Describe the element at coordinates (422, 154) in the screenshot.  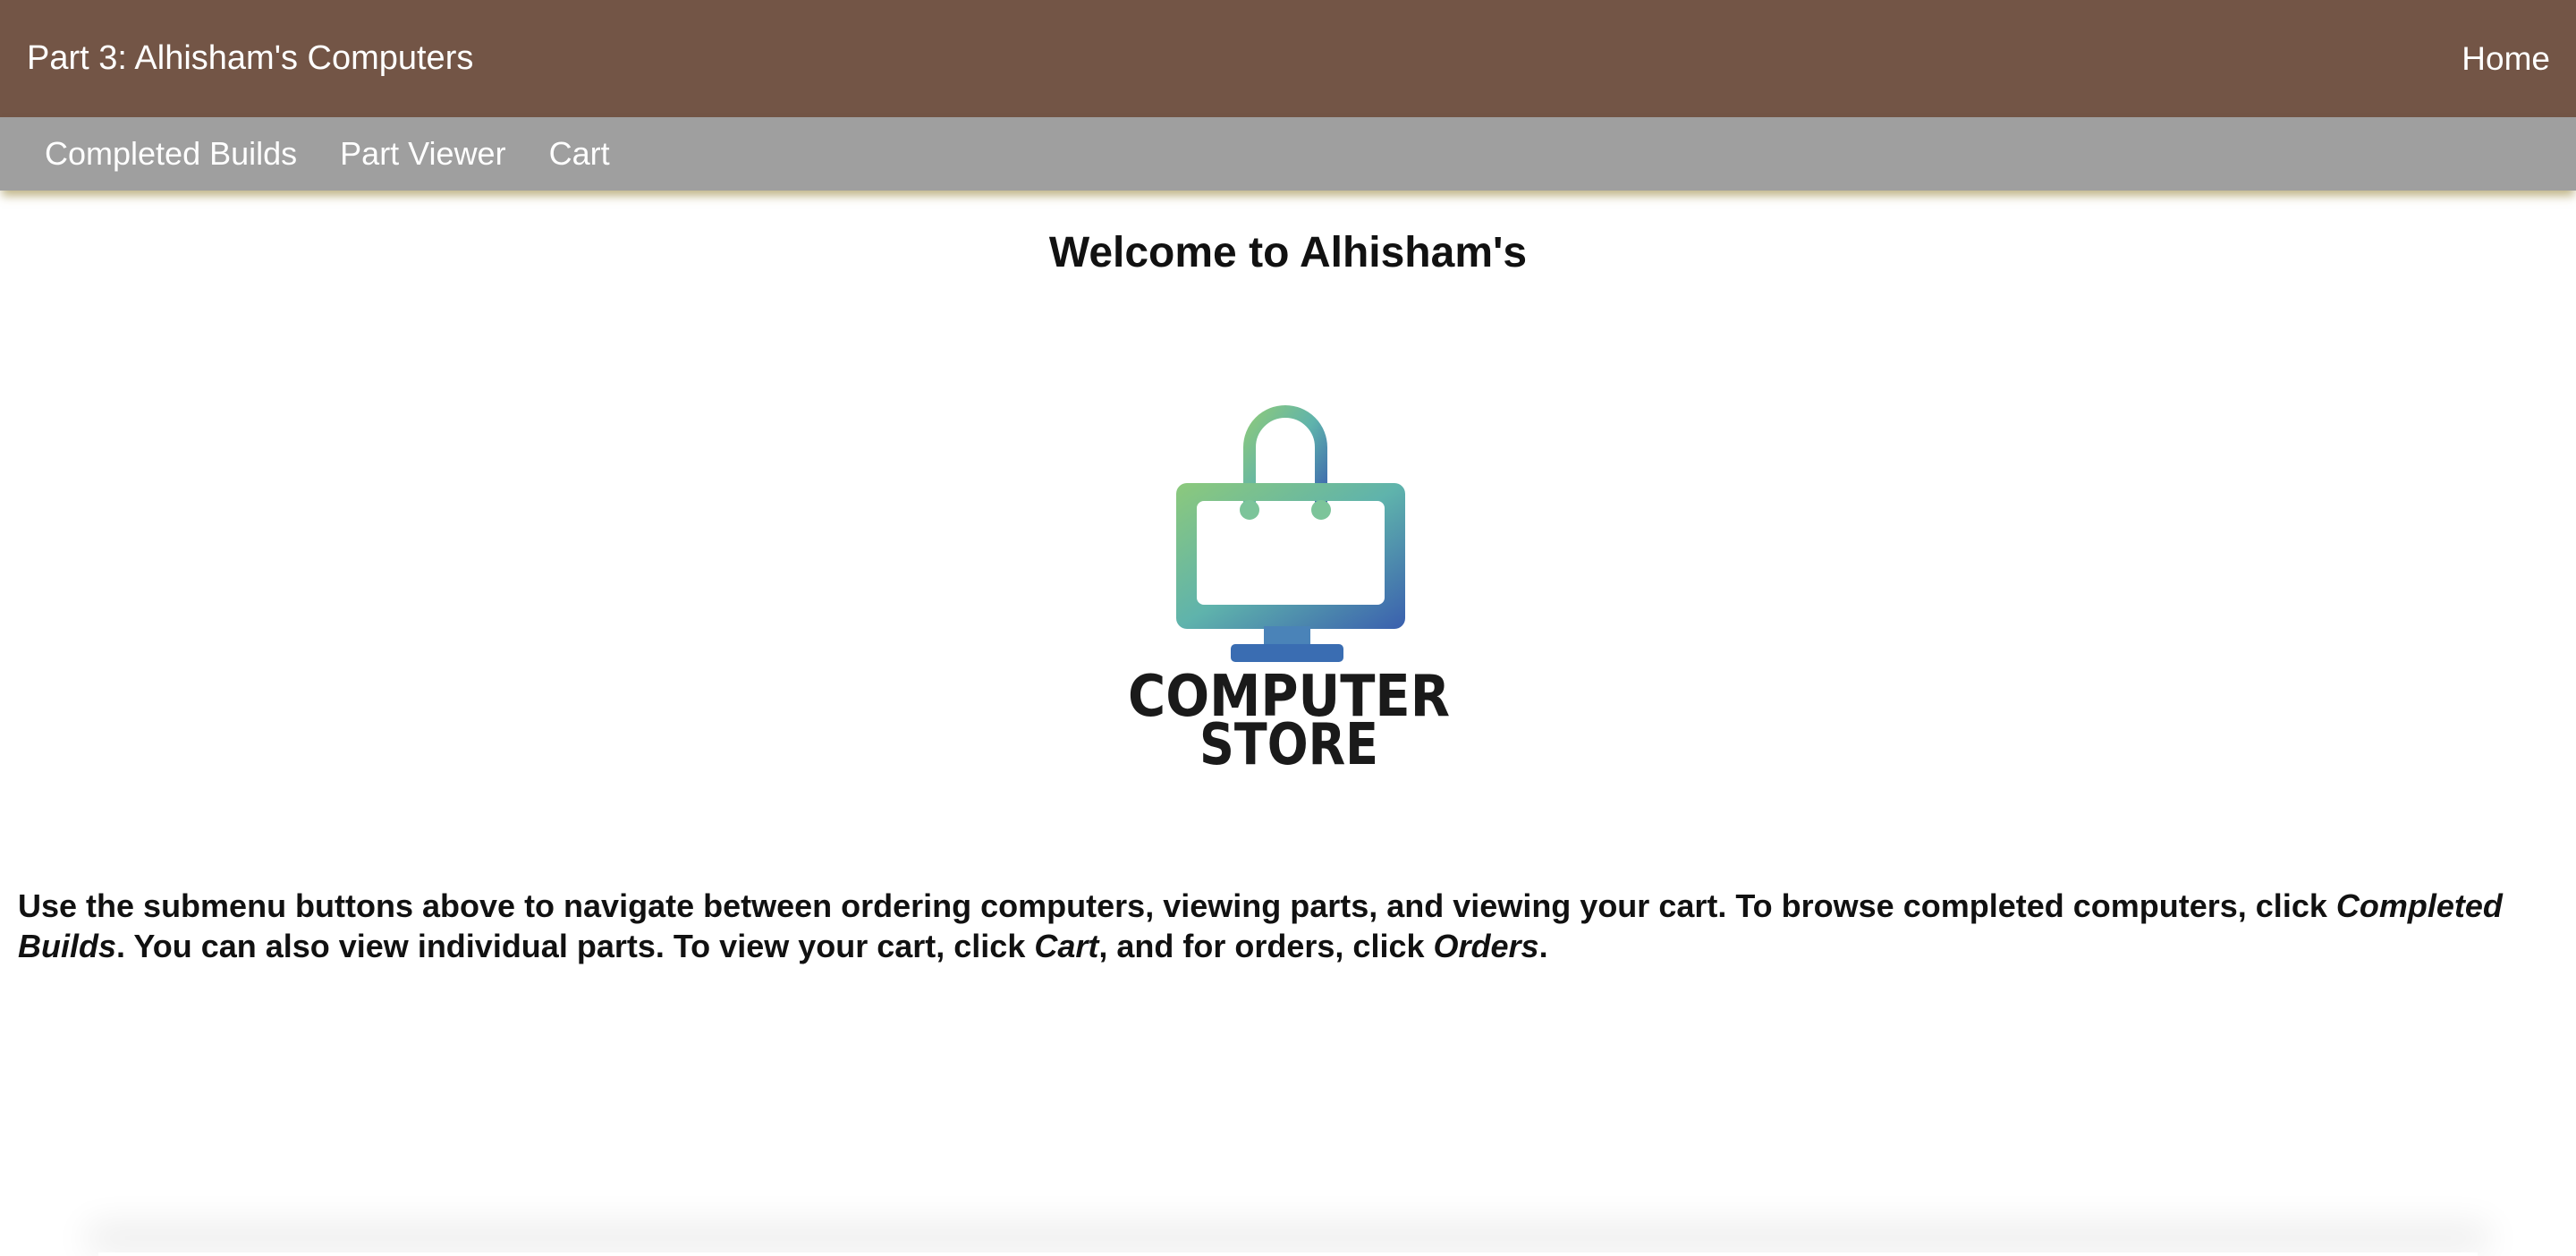
I see `submenu-item-part-viewer: Part Viewer` at that location.